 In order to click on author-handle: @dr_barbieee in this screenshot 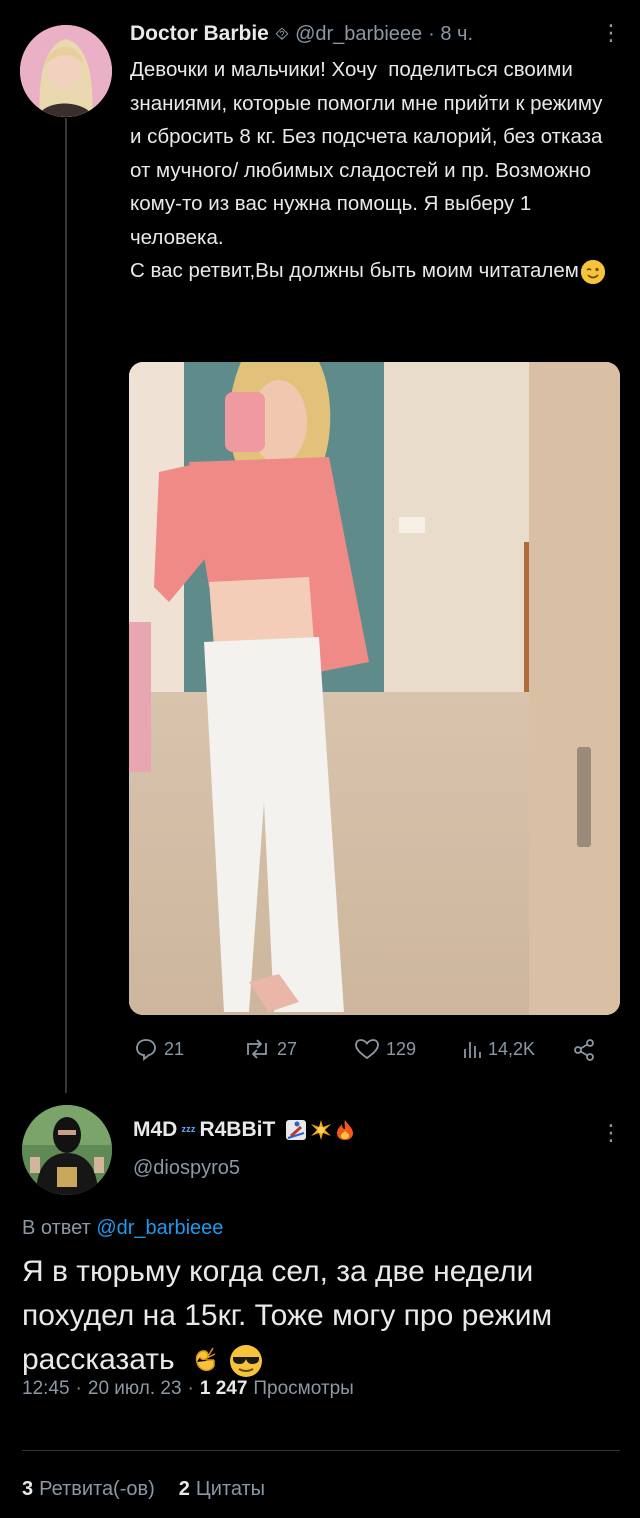, I will do `click(358, 34)`.